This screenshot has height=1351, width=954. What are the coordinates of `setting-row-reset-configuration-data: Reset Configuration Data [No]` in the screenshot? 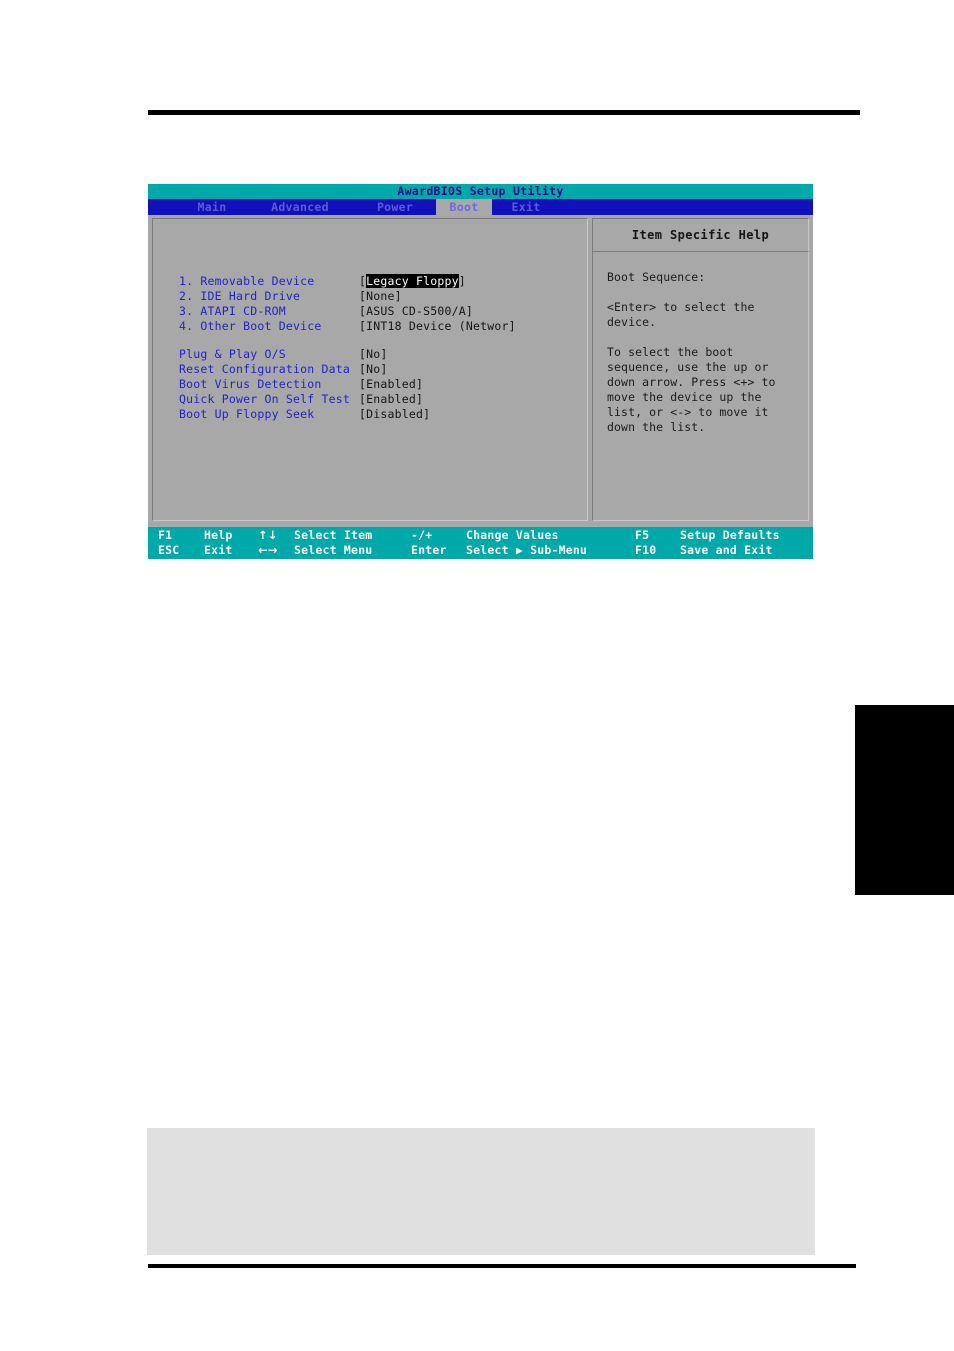 It's located at (379, 369).